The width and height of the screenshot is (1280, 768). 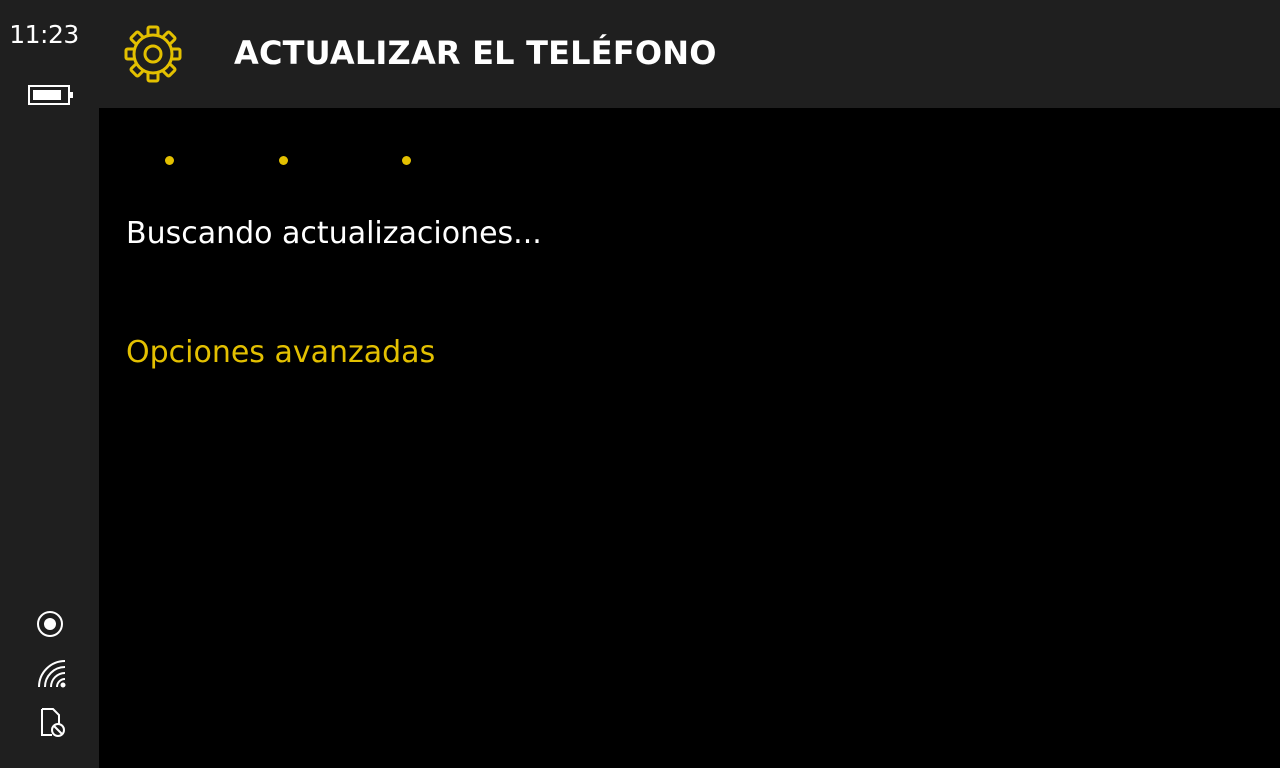 I want to click on sim-blocked-icon, so click(x=53, y=722).